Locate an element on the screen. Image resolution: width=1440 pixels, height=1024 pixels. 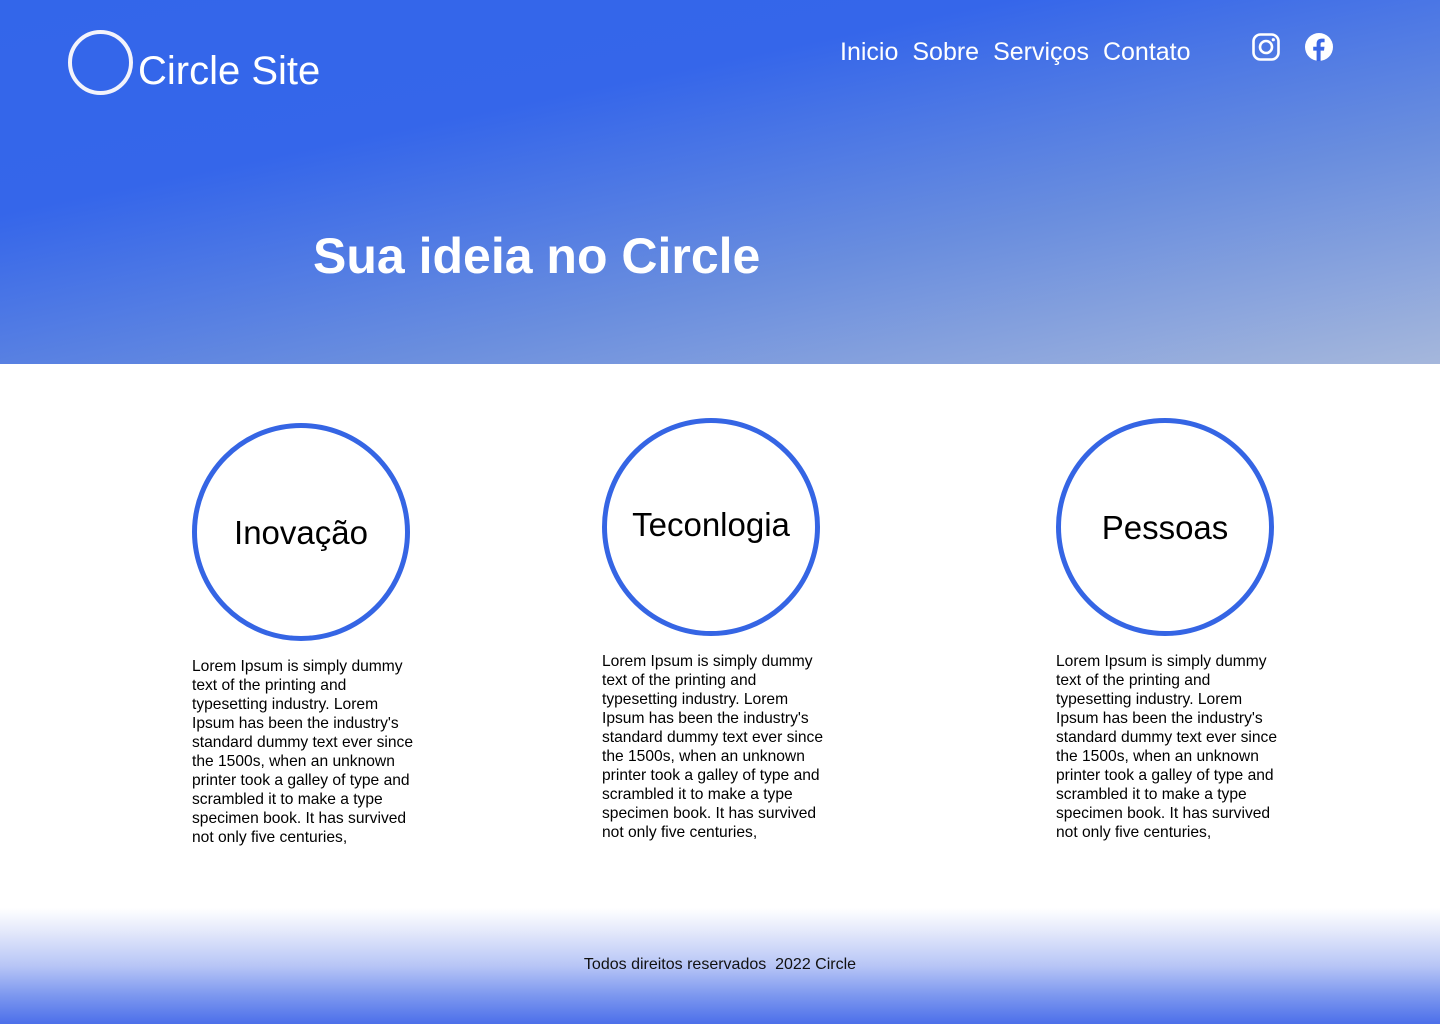
nav-item-sobre: Sobre is located at coordinates (945, 52).